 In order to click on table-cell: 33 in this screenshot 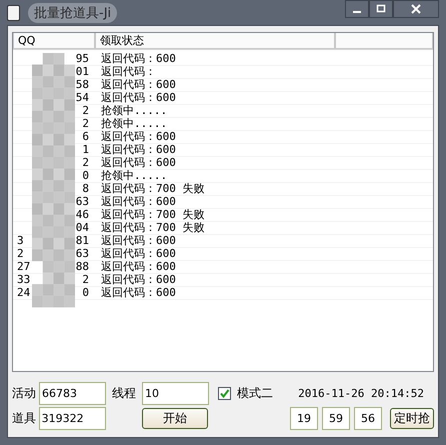, I will do `click(23, 280)`.